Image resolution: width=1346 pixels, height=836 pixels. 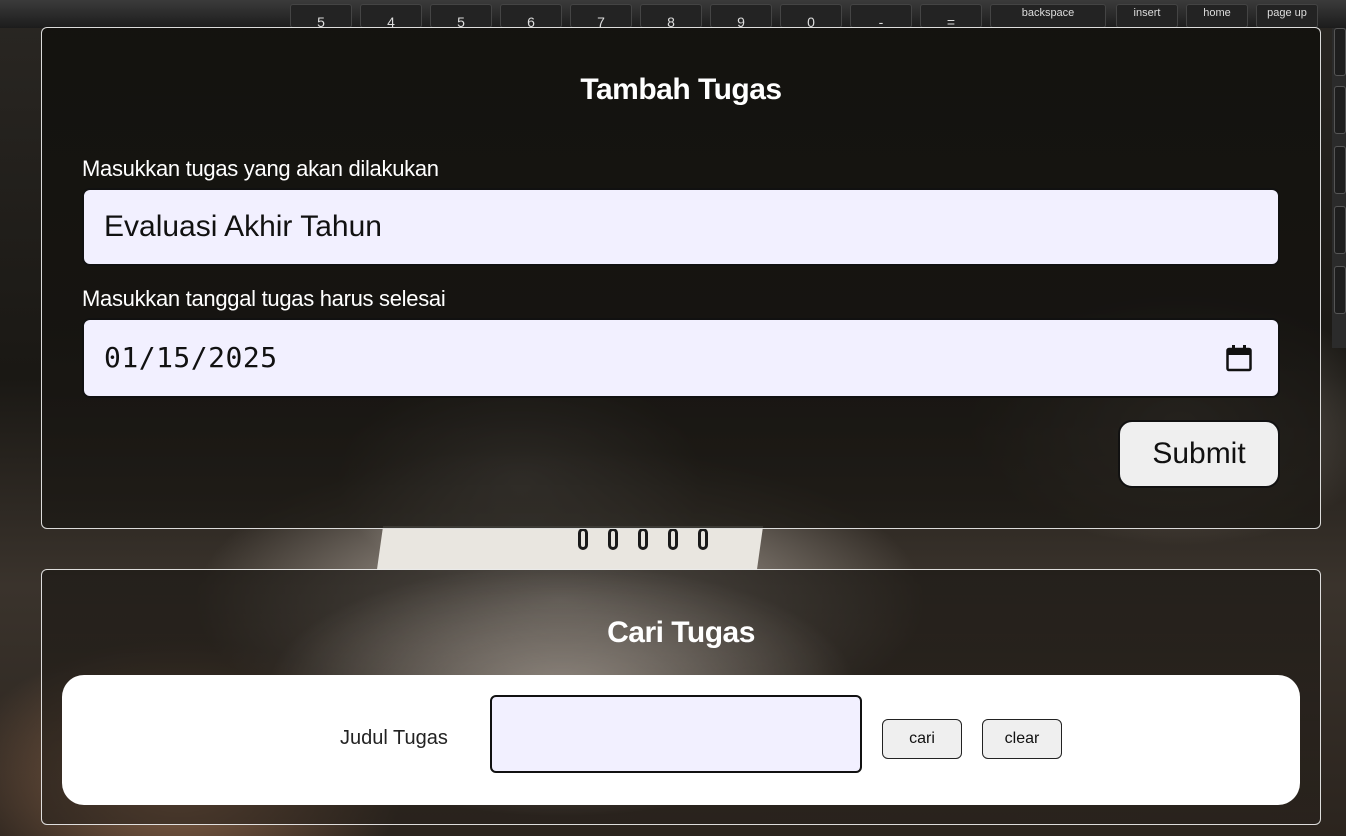 I want to click on keyboard-key: 0, so click(x=811, y=16).